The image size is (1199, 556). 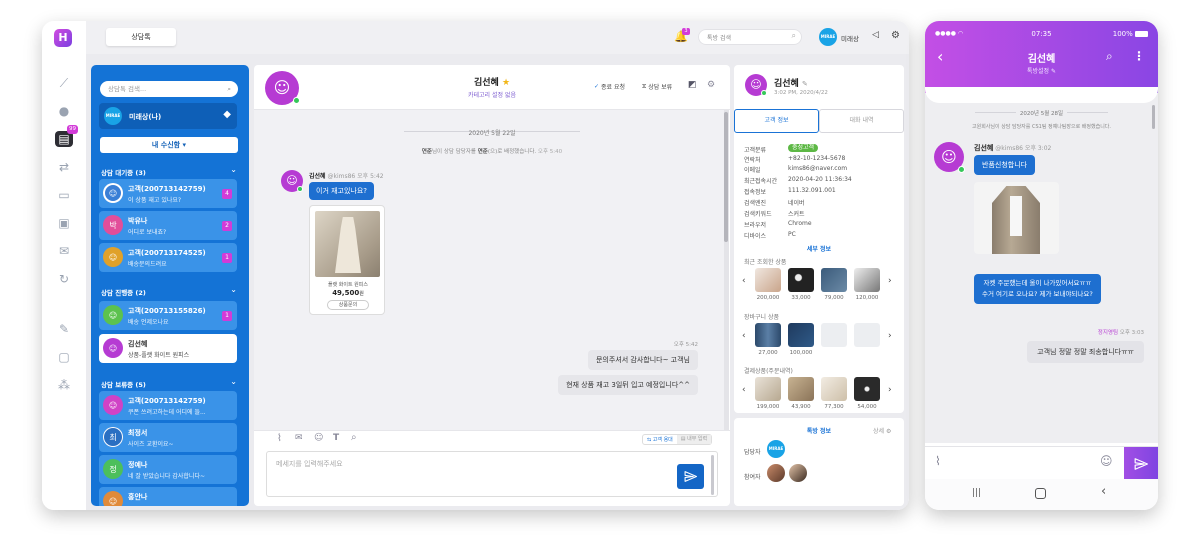 I want to click on inbox-filter-button: 내 수신함 ▾, so click(x=169, y=145).